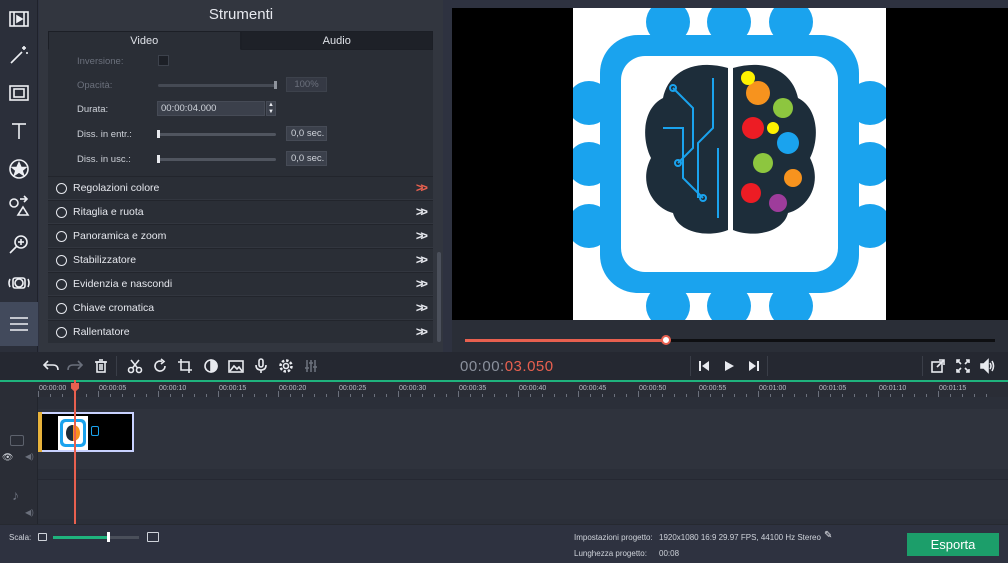  Describe the element at coordinates (19, 19) in the screenshot. I see `import-tool-button` at that location.